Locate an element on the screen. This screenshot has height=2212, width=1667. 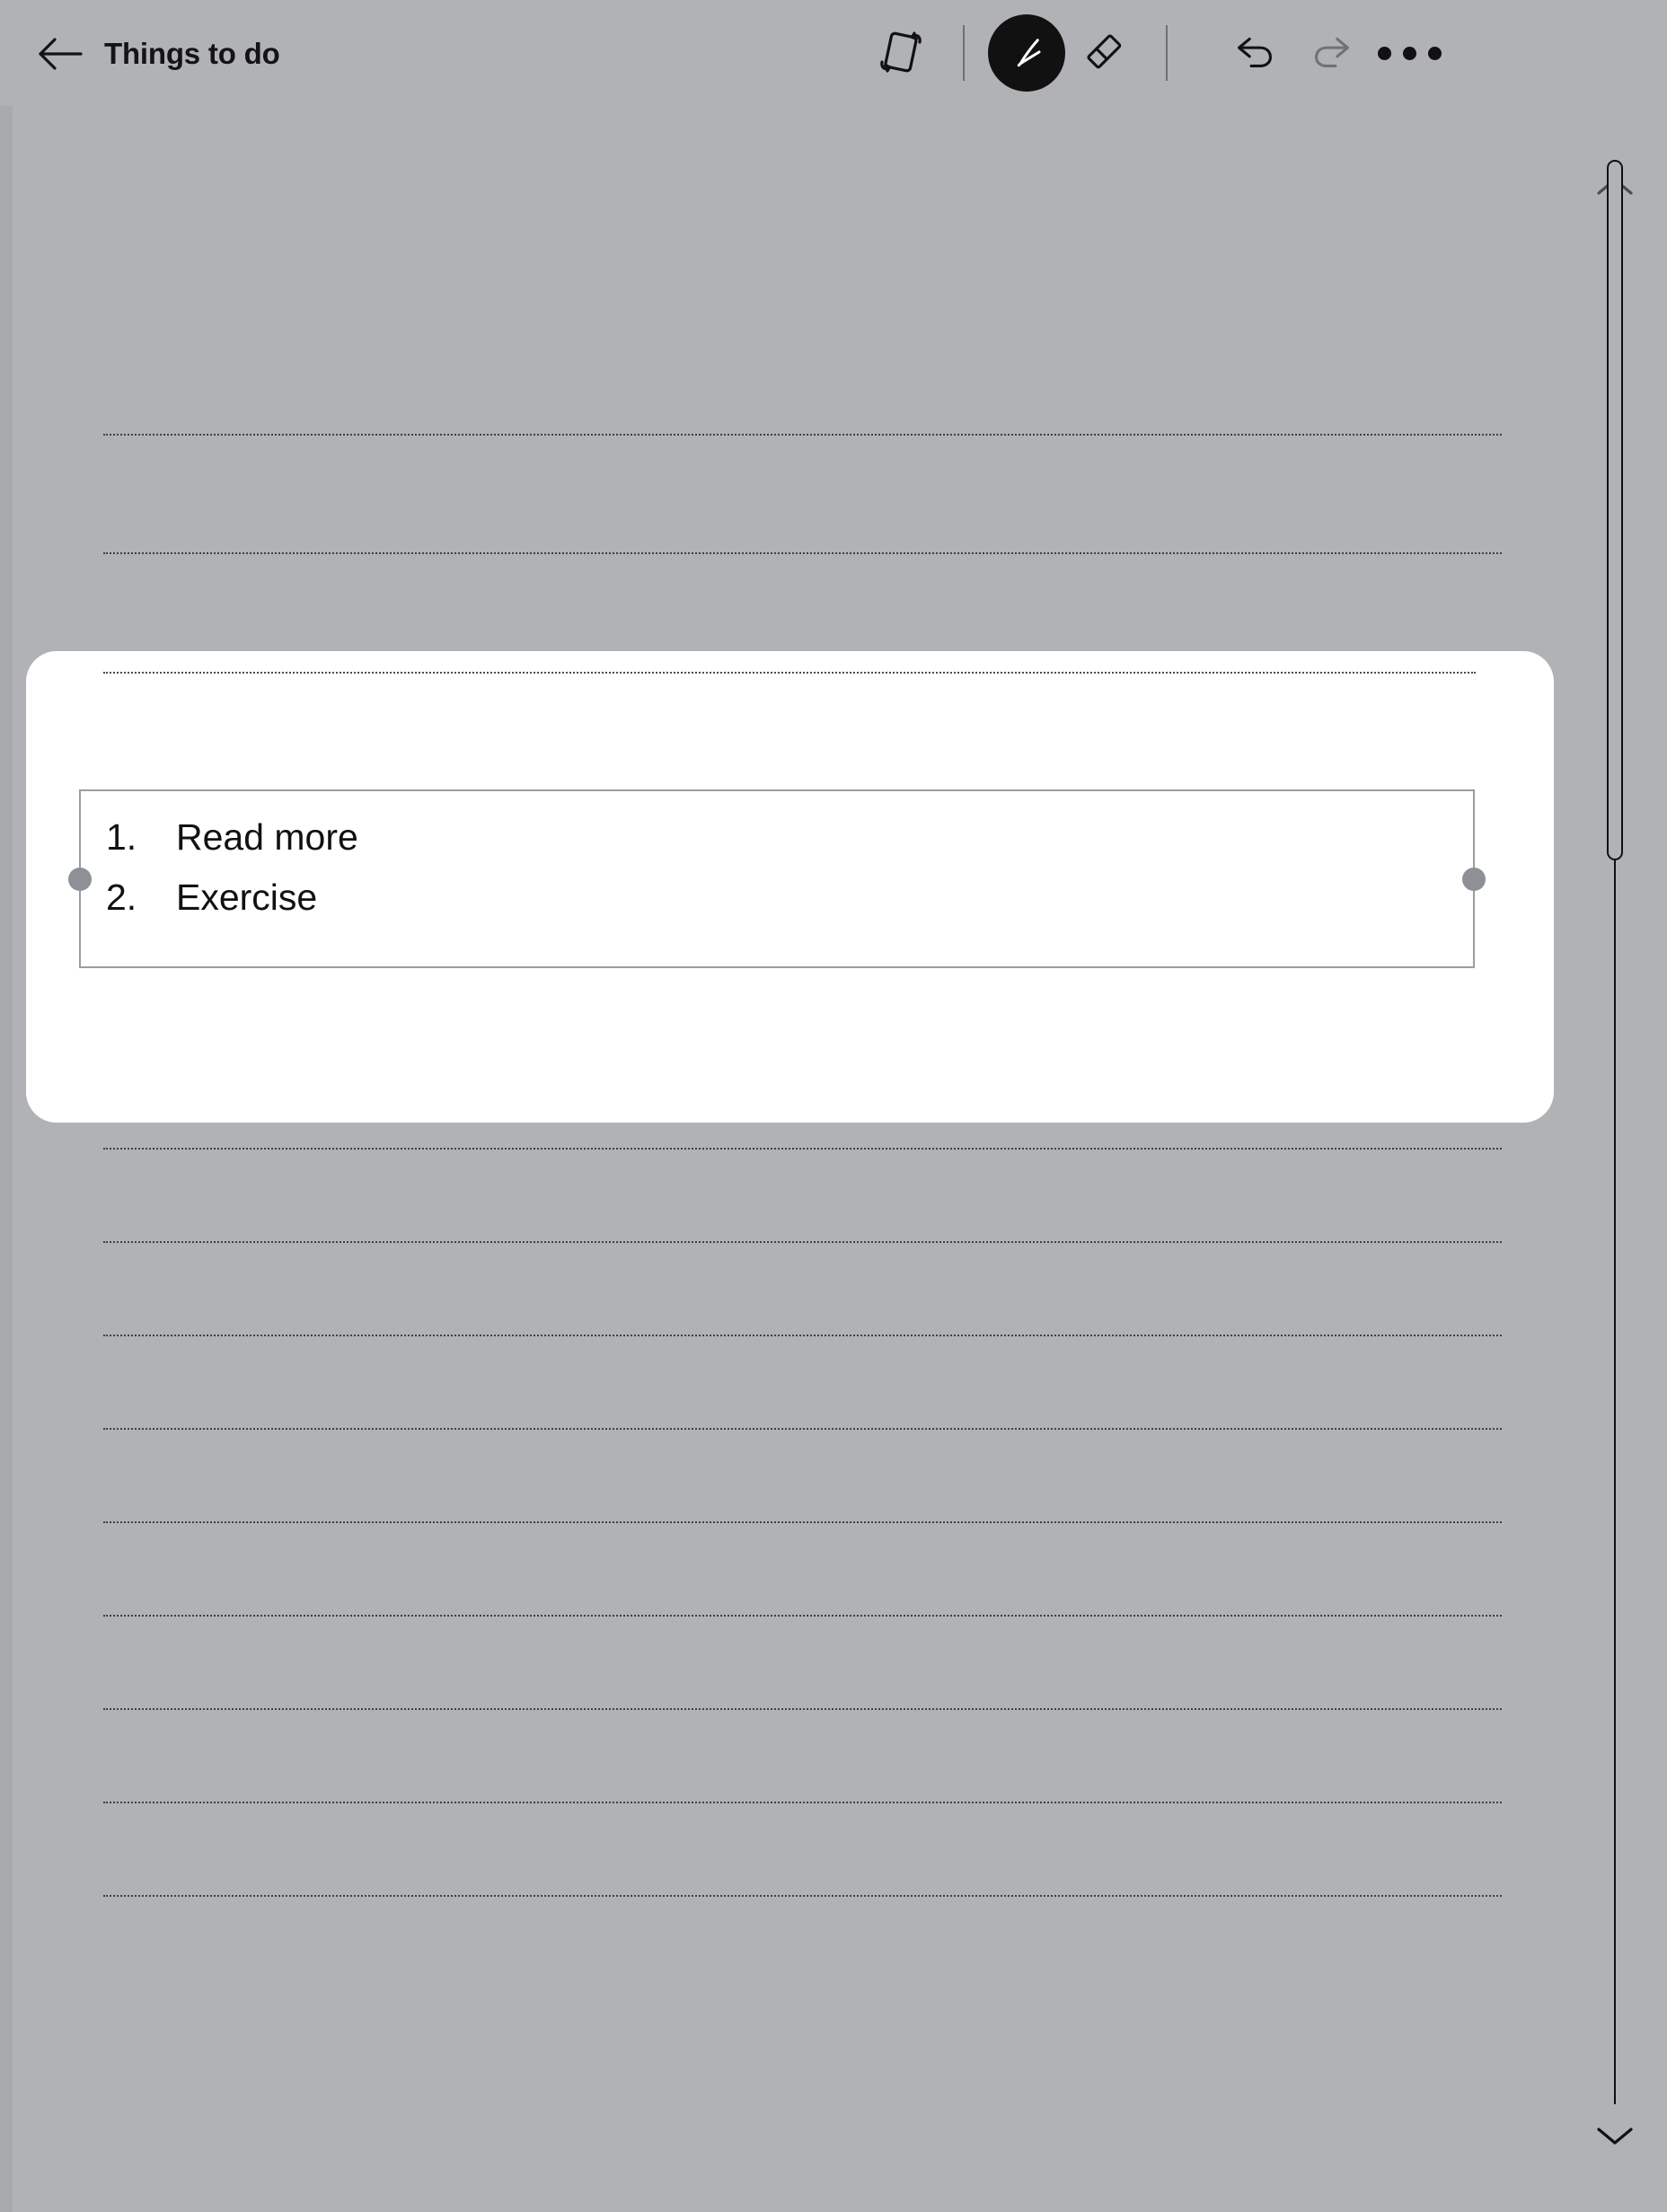
redo-icon is located at coordinates (1332, 53).